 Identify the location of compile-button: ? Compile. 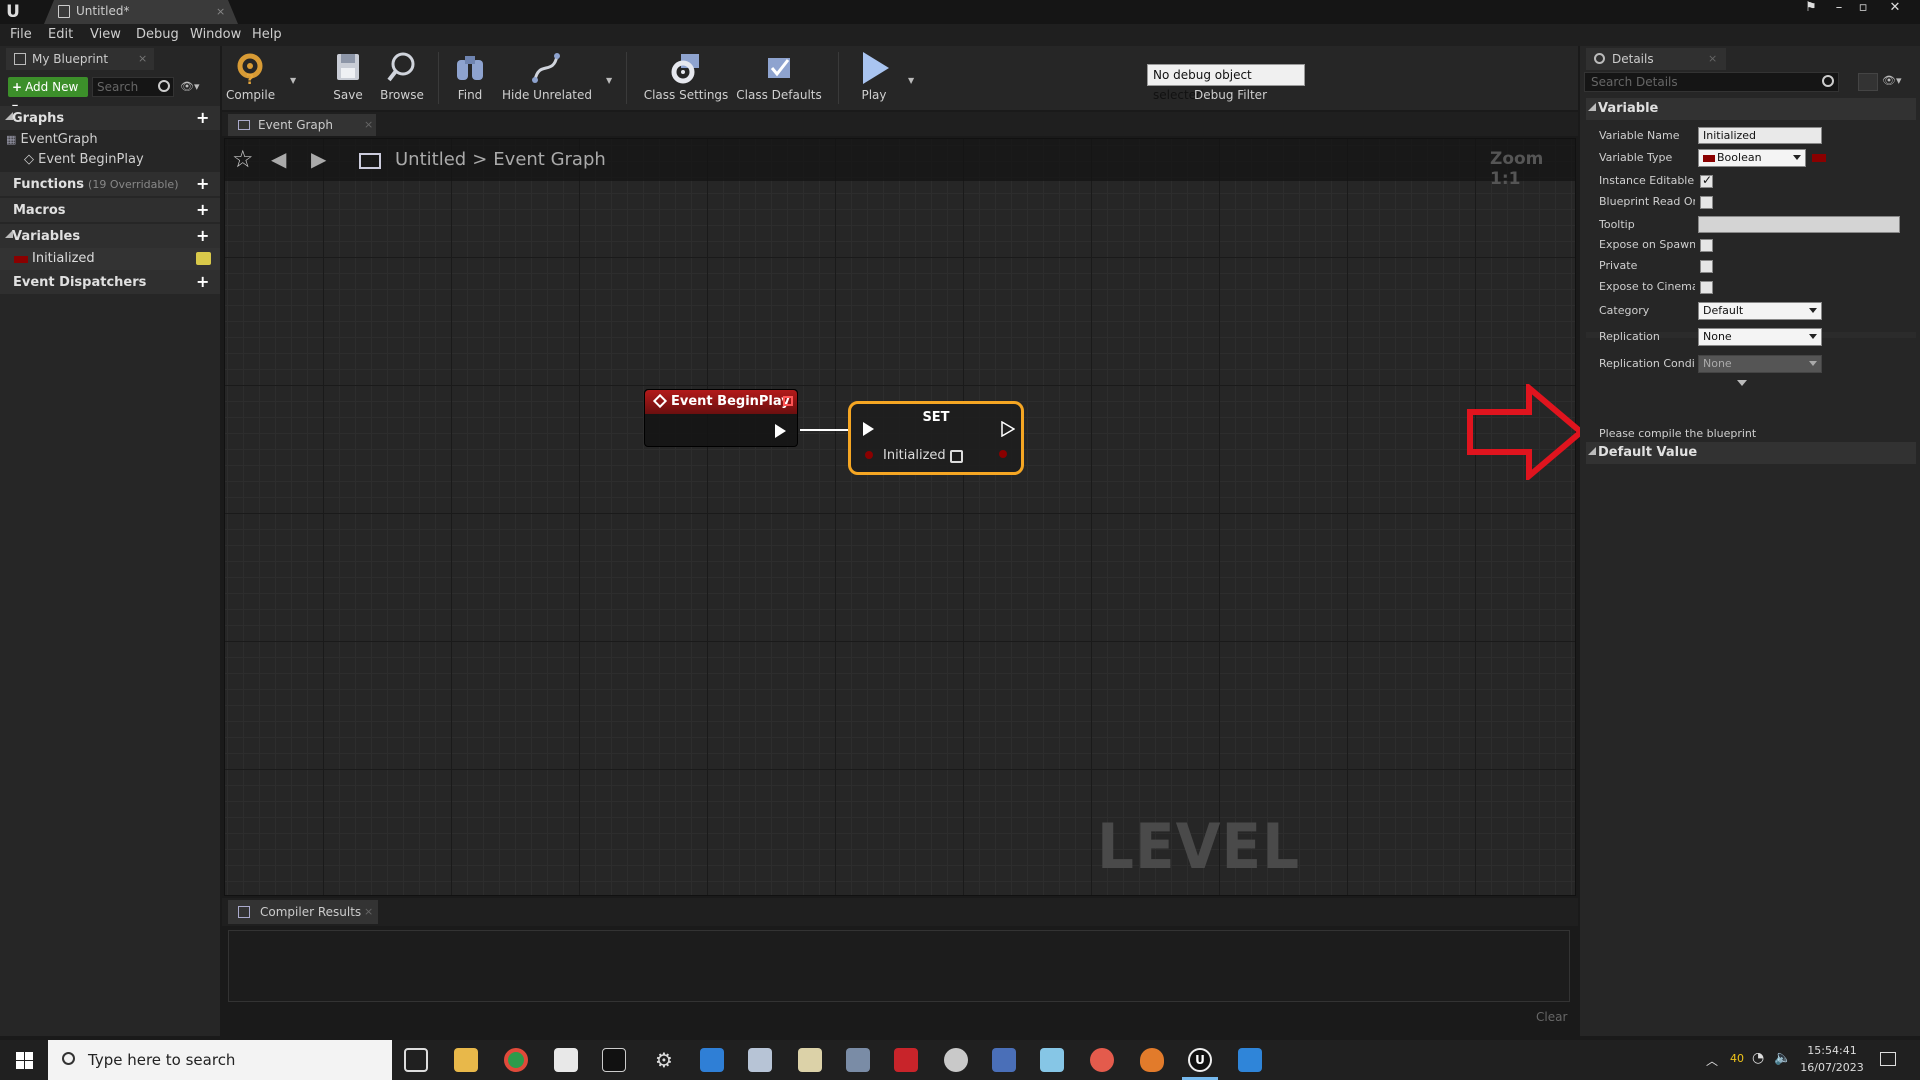
(250, 79).